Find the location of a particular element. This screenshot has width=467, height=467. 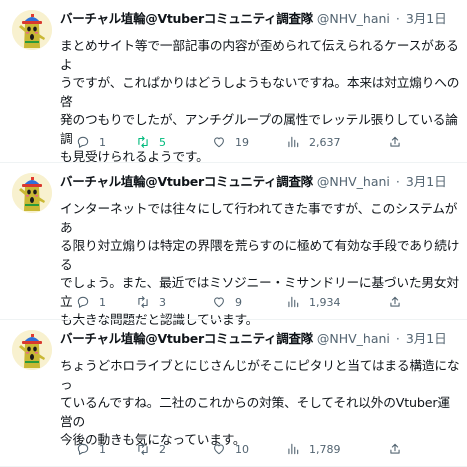

tweet-text-line: ちょうどホロライブとにじさんじがそこにピタリと当てはまる構造になっ is located at coordinates (260, 375).